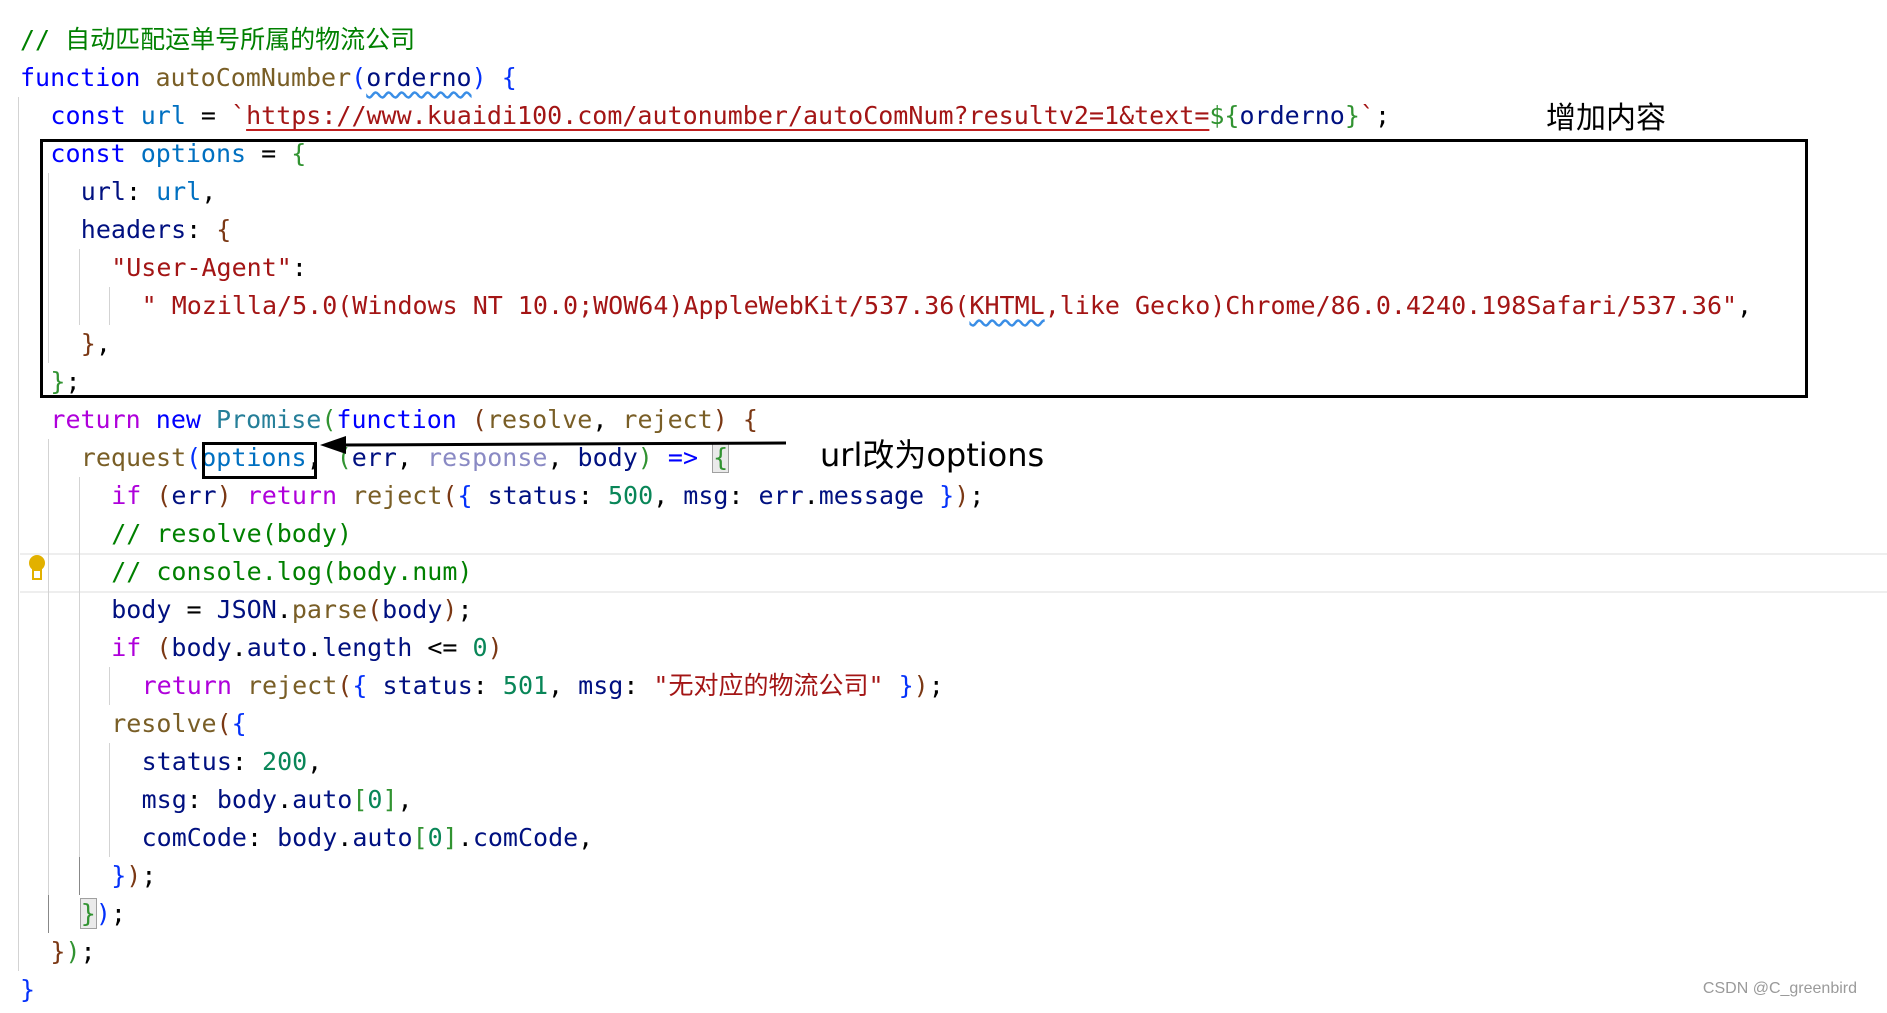  Describe the element at coordinates (292, 495) in the screenshot. I see `code-token: return` at that location.